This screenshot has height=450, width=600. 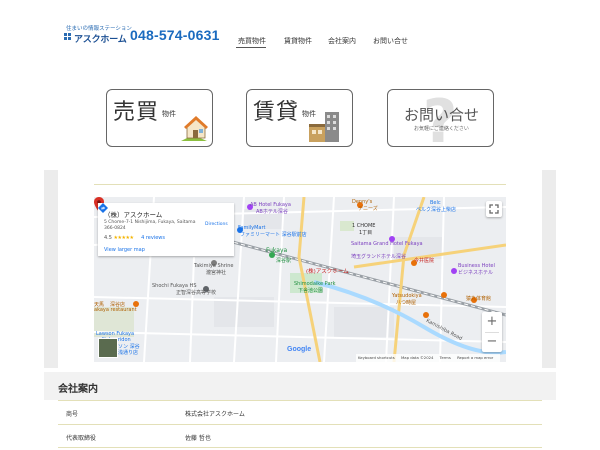 I want to click on phone-number: 048-574-0631, so click(x=175, y=35).